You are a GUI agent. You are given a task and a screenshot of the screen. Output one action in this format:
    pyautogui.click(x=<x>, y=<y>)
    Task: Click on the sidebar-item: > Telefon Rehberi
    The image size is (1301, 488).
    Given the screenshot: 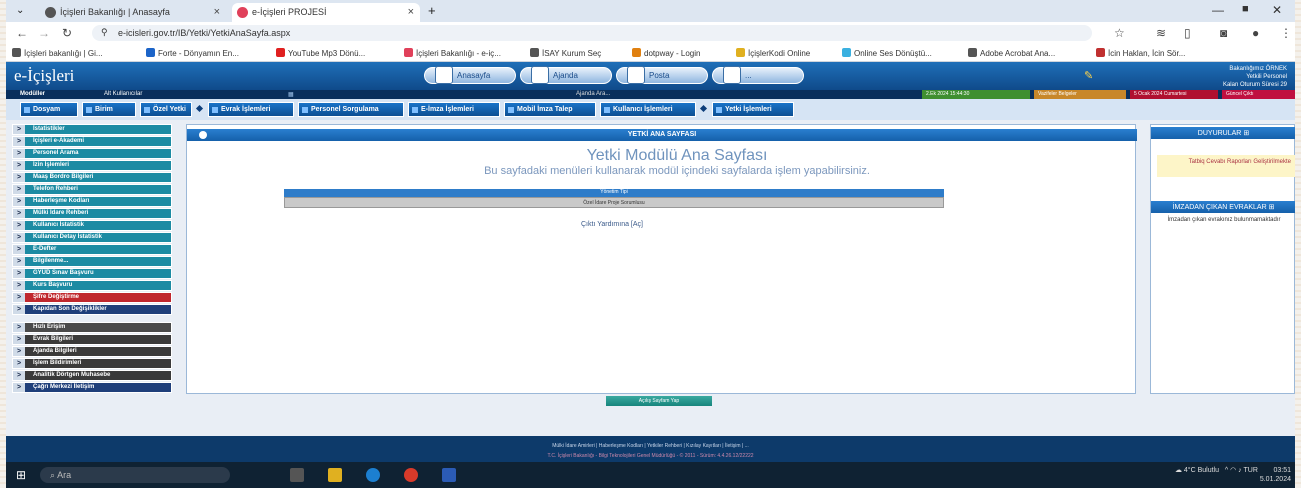 What is the action you would take?
    pyautogui.click(x=92, y=189)
    